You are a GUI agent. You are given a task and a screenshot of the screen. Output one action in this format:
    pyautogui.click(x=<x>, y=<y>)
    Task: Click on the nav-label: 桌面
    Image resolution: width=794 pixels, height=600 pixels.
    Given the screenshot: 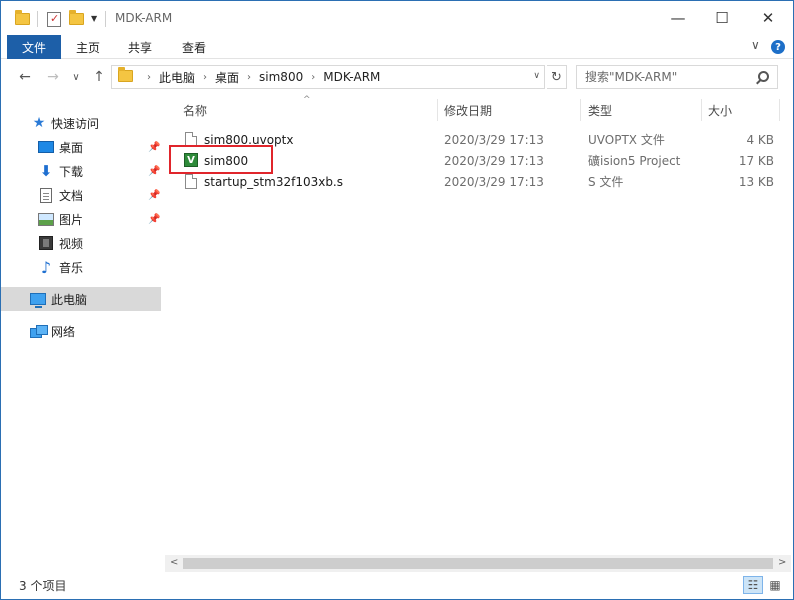 What is the action you would take?
    pyautogui.click(x=71, y=147)
    